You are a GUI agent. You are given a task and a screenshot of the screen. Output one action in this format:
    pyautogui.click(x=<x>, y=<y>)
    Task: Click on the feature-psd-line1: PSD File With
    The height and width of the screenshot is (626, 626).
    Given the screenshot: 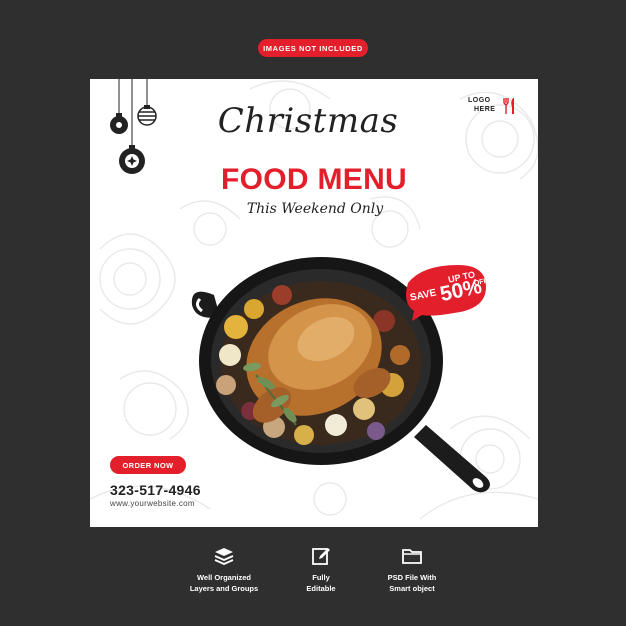 What is the action you would take?
    pyautogui.click(x=412, y=577)
    